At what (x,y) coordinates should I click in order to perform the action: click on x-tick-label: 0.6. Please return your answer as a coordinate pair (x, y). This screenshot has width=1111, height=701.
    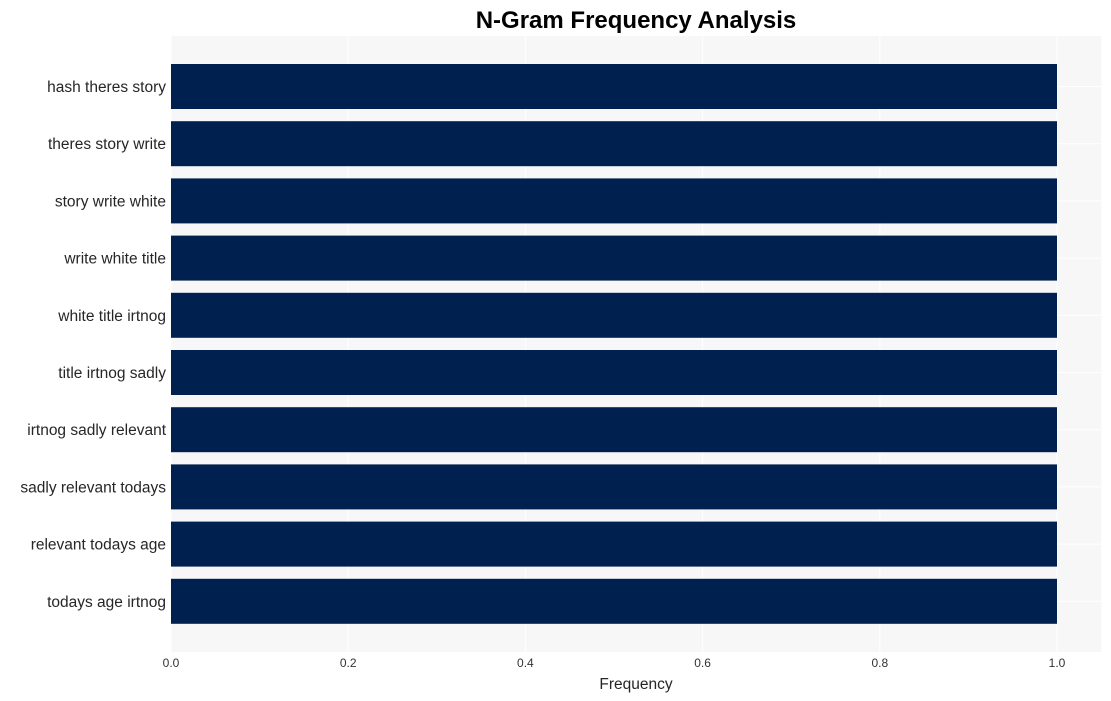
    Looking at the image, I should click on (702, 663).